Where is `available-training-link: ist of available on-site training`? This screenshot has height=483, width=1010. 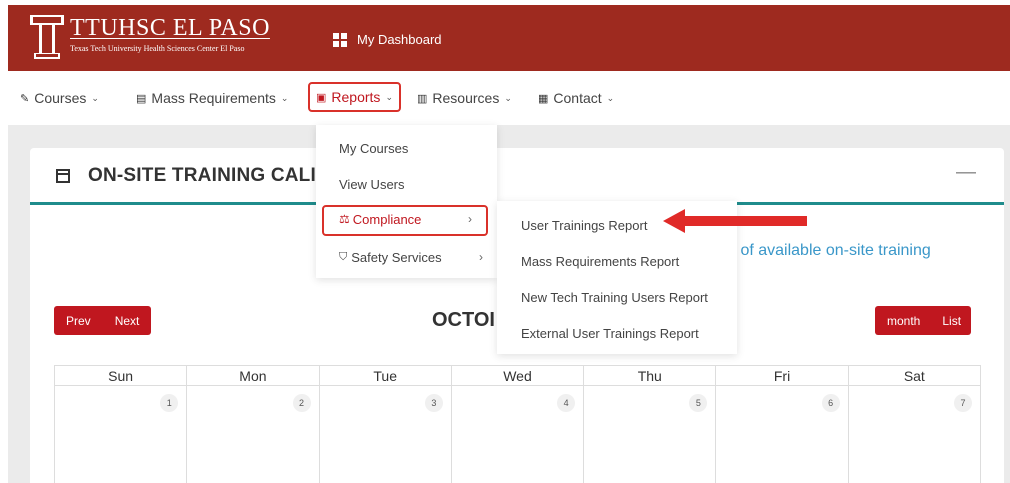
available-training-link: ist of available on-site training is located at coordinates (825, 251).